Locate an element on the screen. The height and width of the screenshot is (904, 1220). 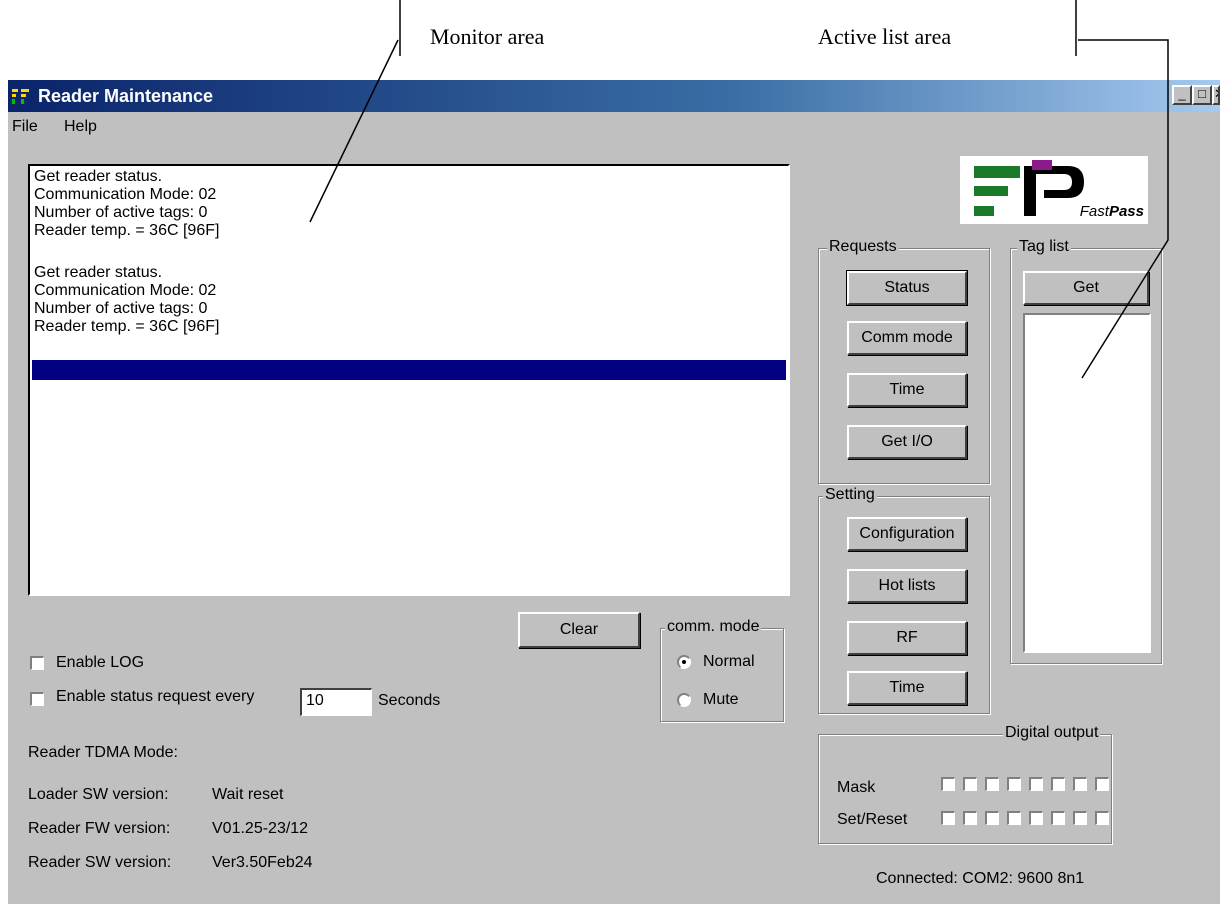
requests-group: Requests Status Comm mode Time Get I/O is located at coordinates (904, 361).